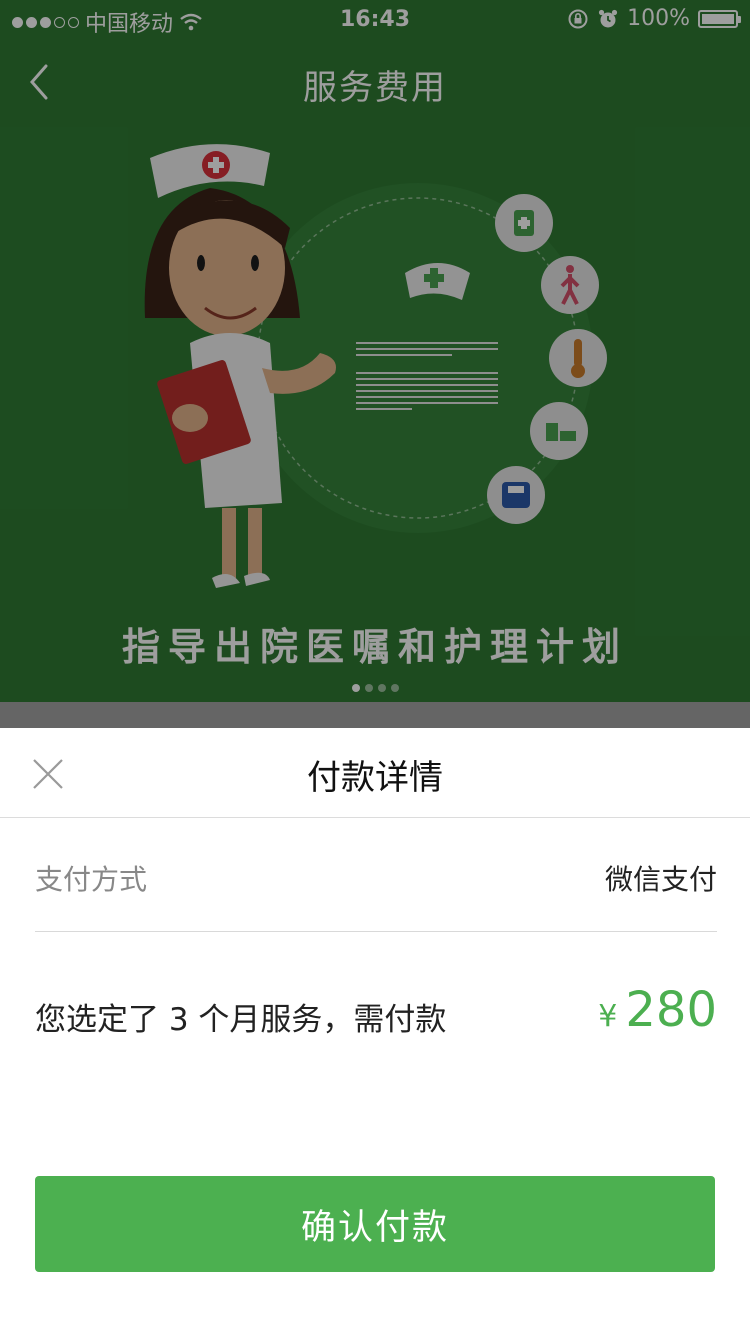 The image size is (750, 1334). What do you see at coordinates (608, 1016) in the screenshot?
I see `currency-symbol: ¥` at bounding box center [608, 1016].